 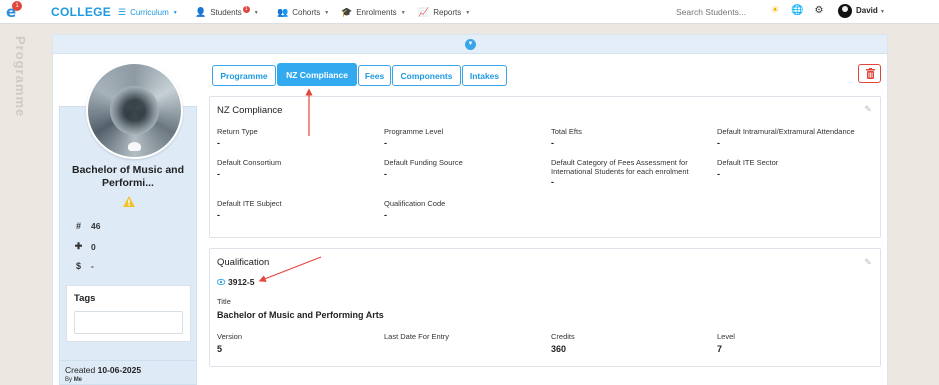 I want to click on trash-icon, so click(x=870, y=73).